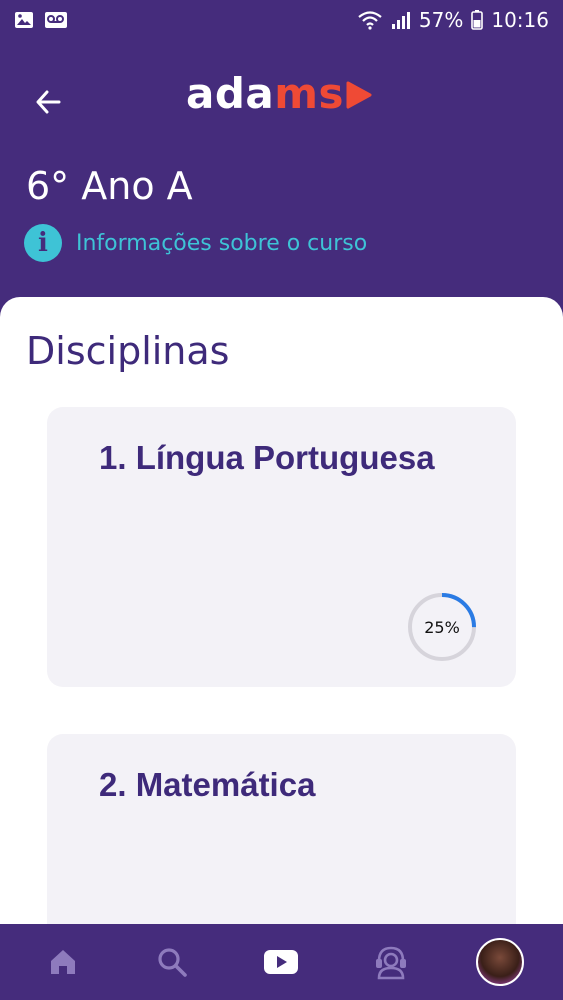  What do you see at coordinates (520, 20) in the screenshot?
I see `clock: 10:16` at bounding box center [520, 20].